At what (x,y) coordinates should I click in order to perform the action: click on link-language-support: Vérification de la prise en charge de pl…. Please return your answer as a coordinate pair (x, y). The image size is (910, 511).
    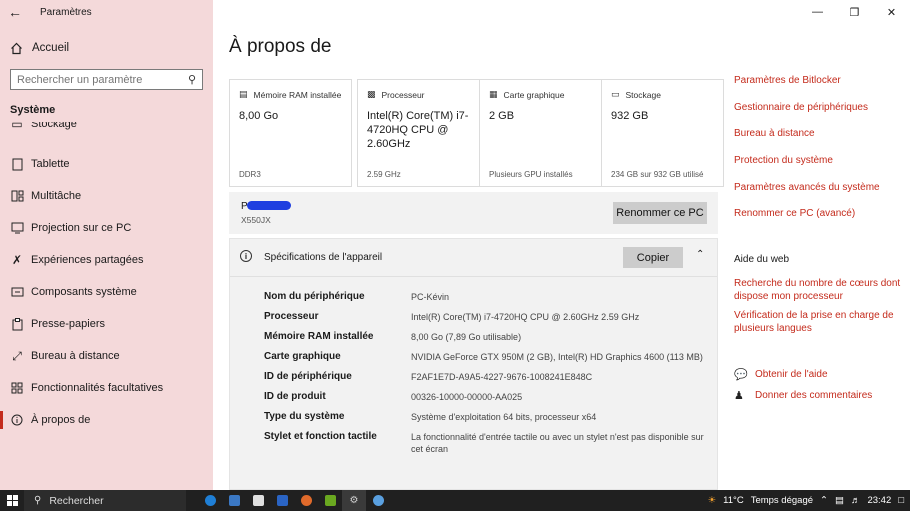
    Looking at the image, I should click on (819, 322).